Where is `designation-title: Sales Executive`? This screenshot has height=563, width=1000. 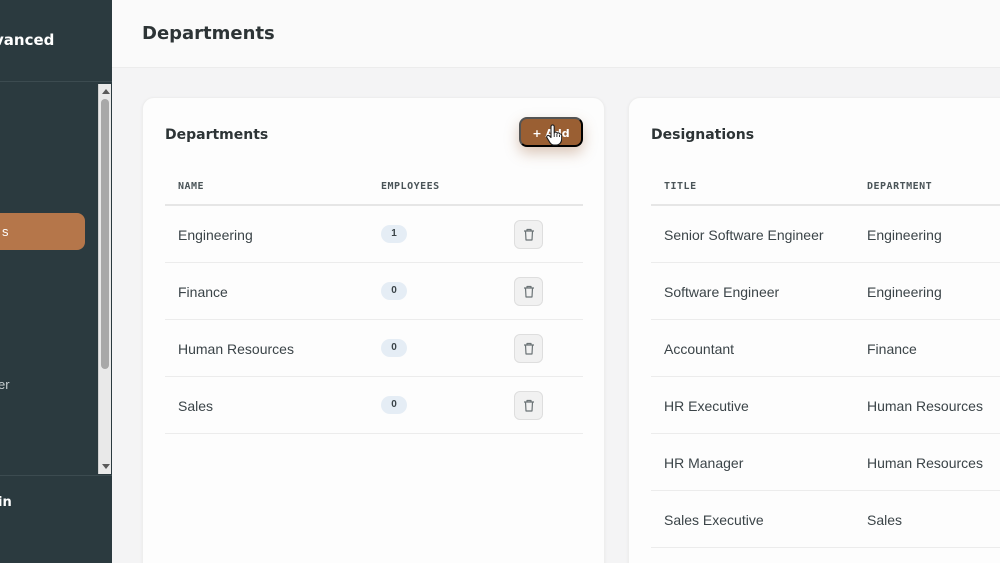 designation-title: Sales Executive is located at coordinates (714, 520).